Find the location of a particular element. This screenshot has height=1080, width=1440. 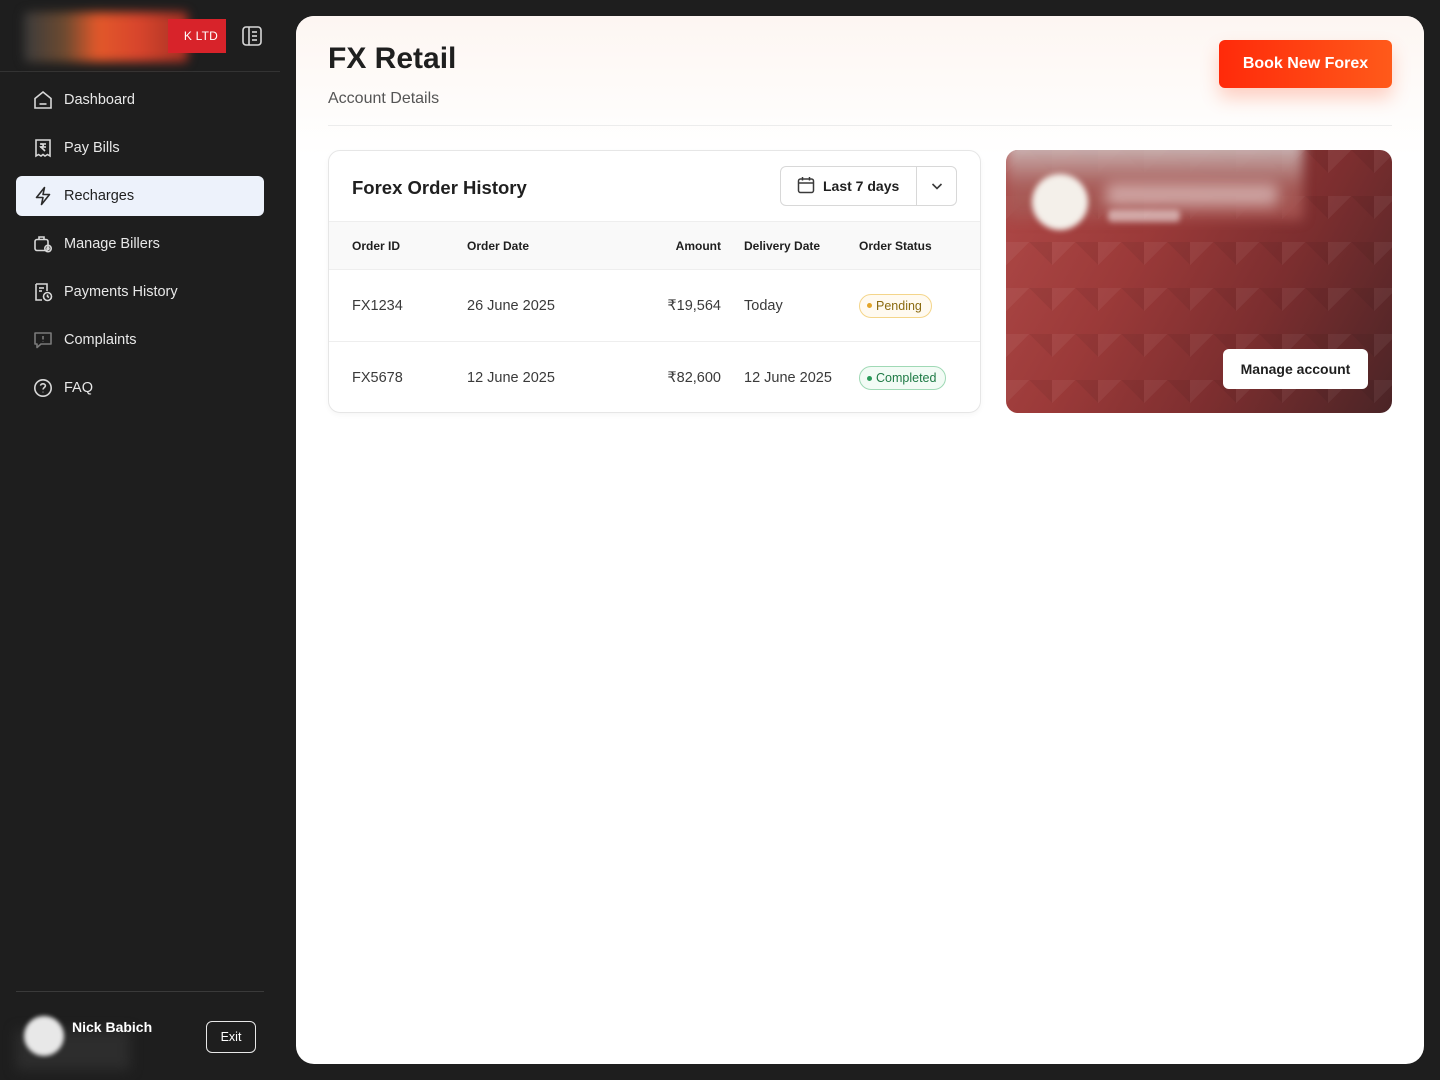

date-range-picker: Last 7 days is located at coordinates (868, 186).